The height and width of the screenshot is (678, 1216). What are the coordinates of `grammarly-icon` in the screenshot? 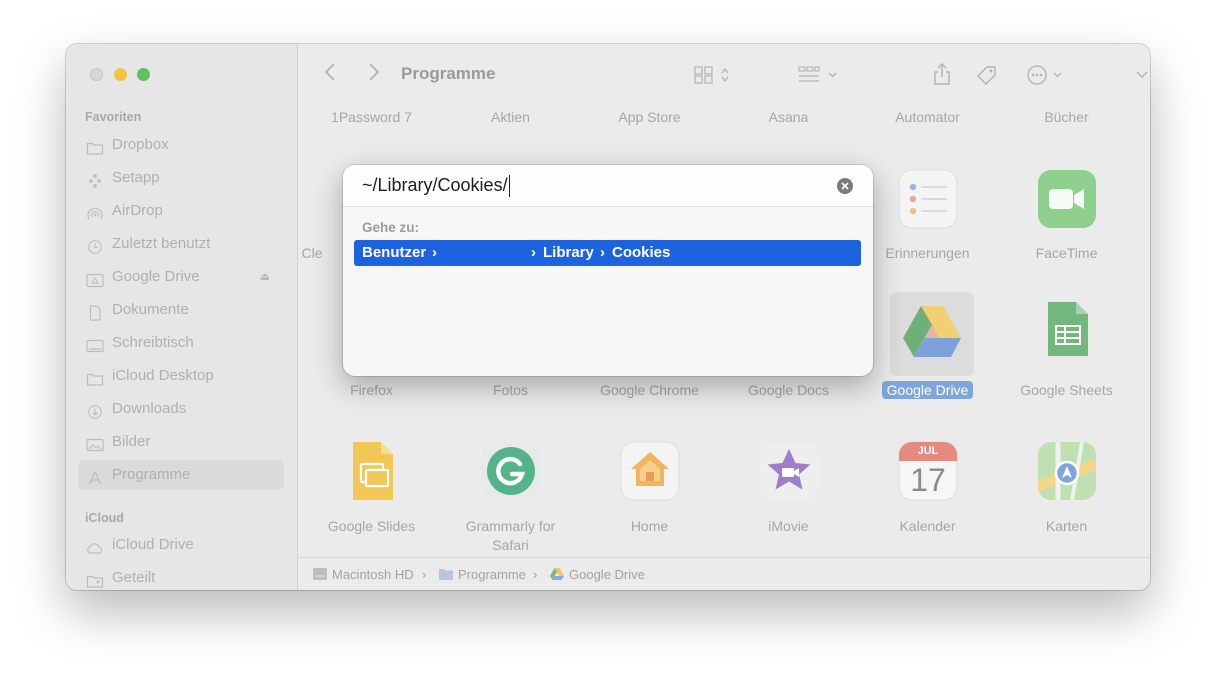 It's located at (511, 471).